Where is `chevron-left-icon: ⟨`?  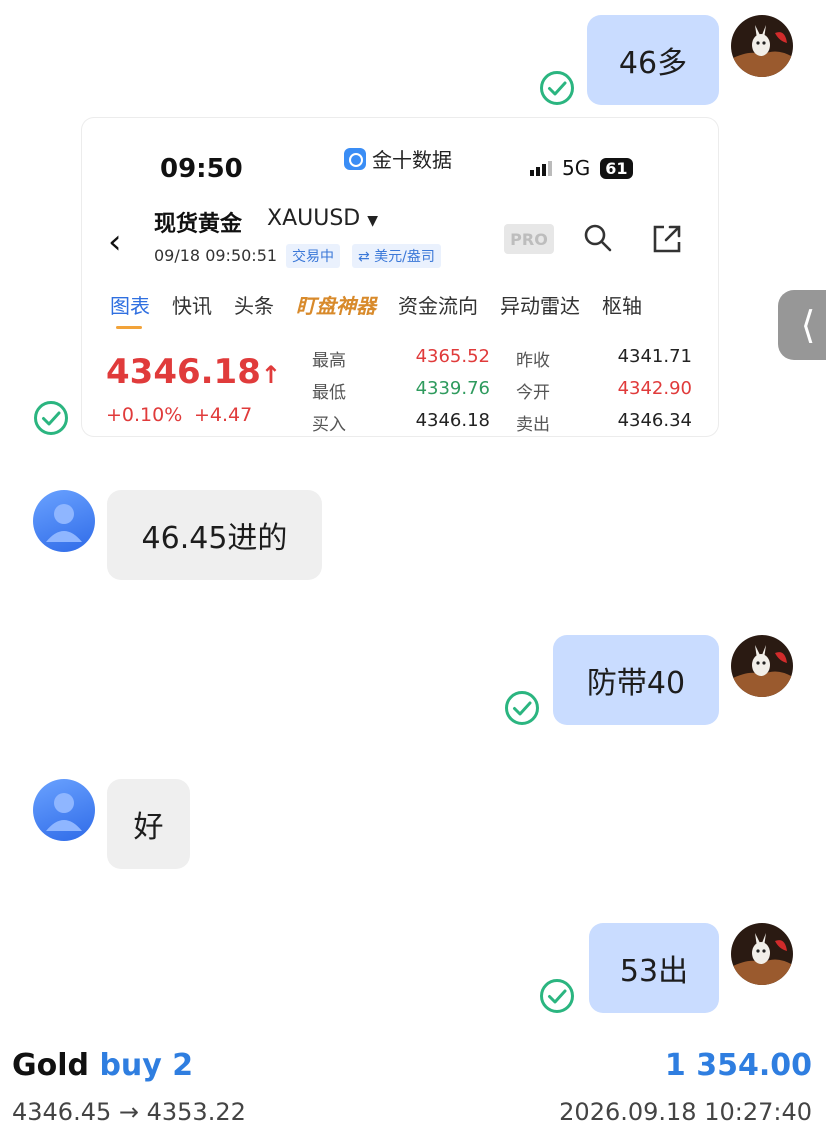 chevron-left-icon: ⟨ is located at coordinates (808, 325).